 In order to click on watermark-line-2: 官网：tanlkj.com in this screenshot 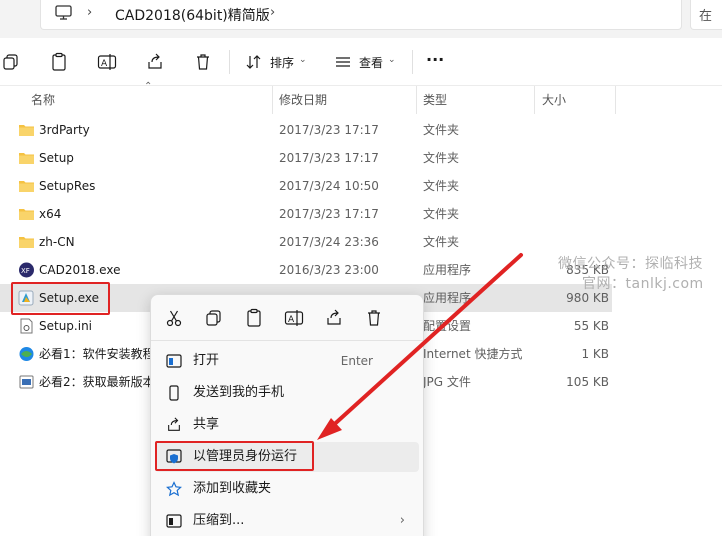, I will do `click(643, 284)`.